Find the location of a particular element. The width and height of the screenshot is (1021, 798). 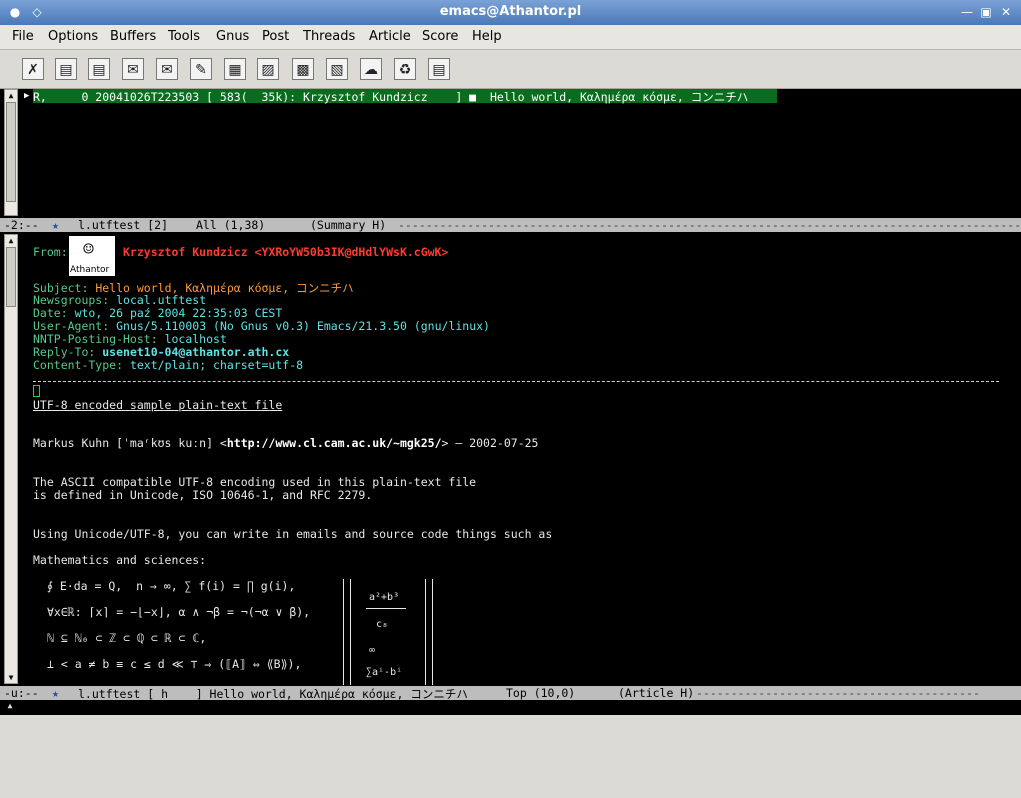

menu-file: File is located at coordinates (23, 36).